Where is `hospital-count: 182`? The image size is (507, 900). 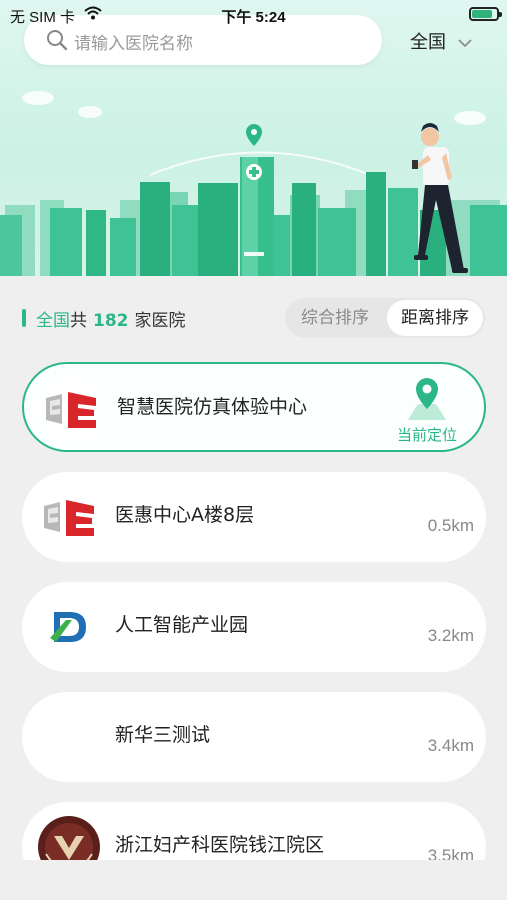 hospital-count: 182 is located at coordinates (111, 321).